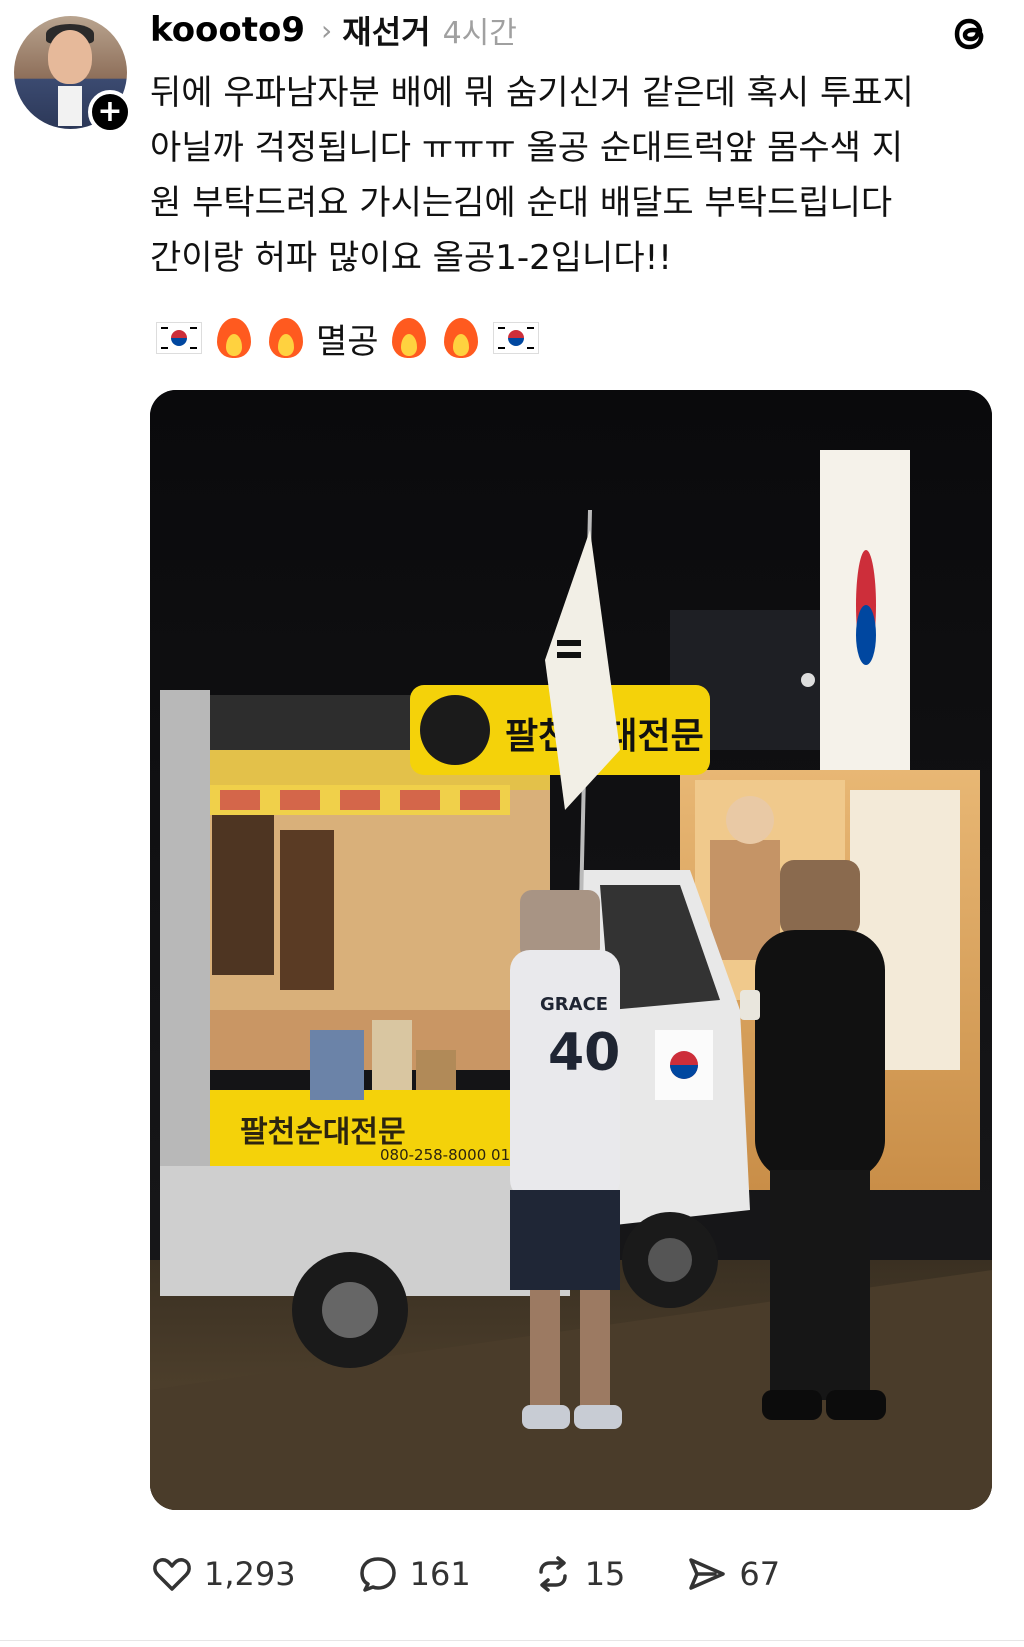 The height and width of the screenshot is (1647, 1024). What do you see at coordinates (495, 1574) in the screenshot?
I see `action-bar: 1,293 161 15 67` at bounding box center [495, 1574].